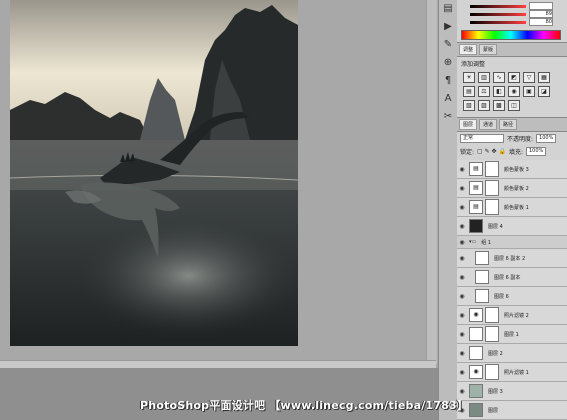 The width and height of the screenshot is (567, 420). Describe the element at coordinates (544, 77) in the screenshot. I see `vibrance-icon: ▦` at that location.